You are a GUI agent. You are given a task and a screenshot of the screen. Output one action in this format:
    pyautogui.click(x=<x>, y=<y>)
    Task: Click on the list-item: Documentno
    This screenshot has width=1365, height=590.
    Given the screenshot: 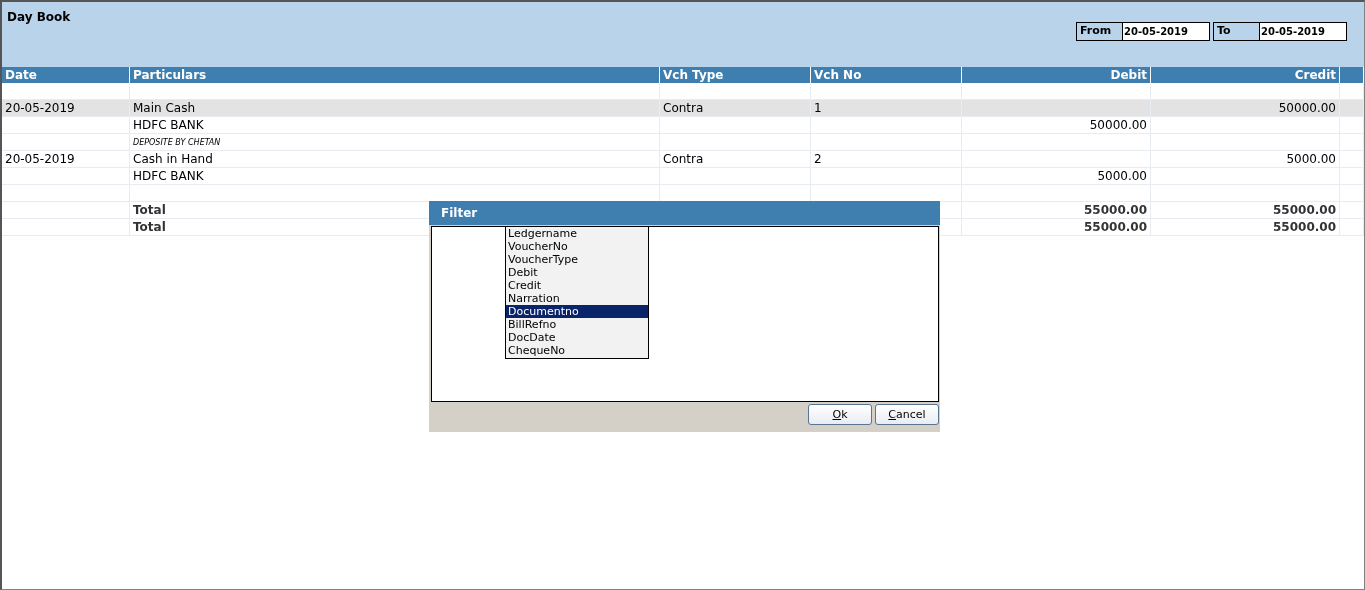 What is the action you would take?
    pyautogui.click(x=577, y=311)
    